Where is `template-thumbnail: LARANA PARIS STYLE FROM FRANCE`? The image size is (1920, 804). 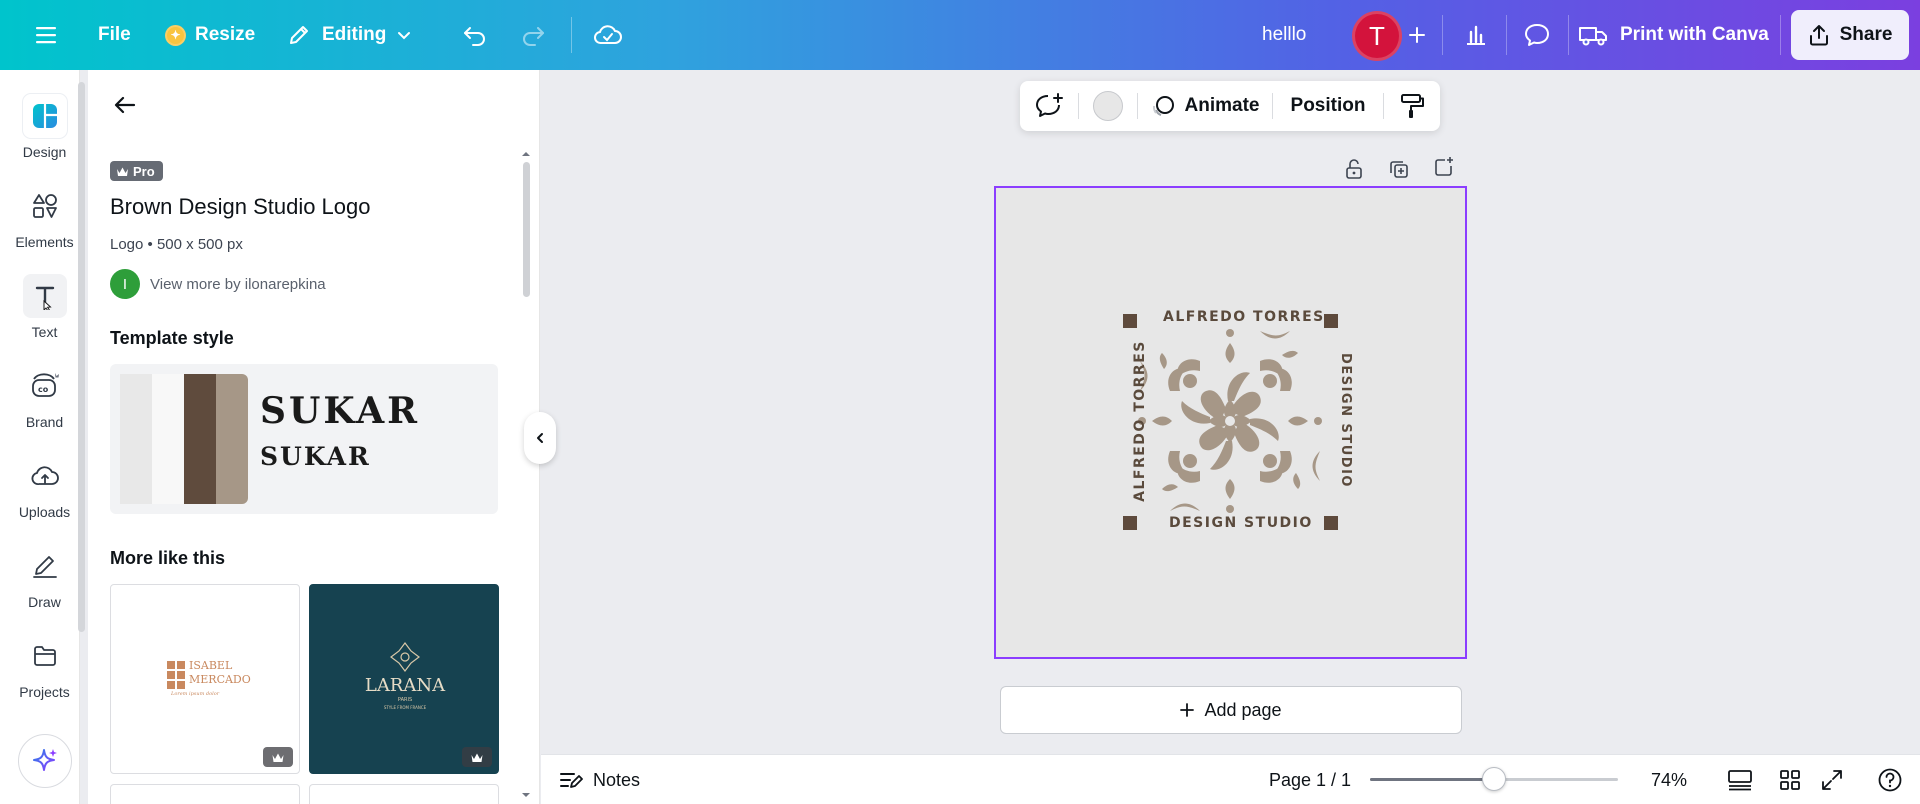 template-thumbnail: LARANA PARIS STYLE FROM FRANCE is located at coordinates (404, 679).